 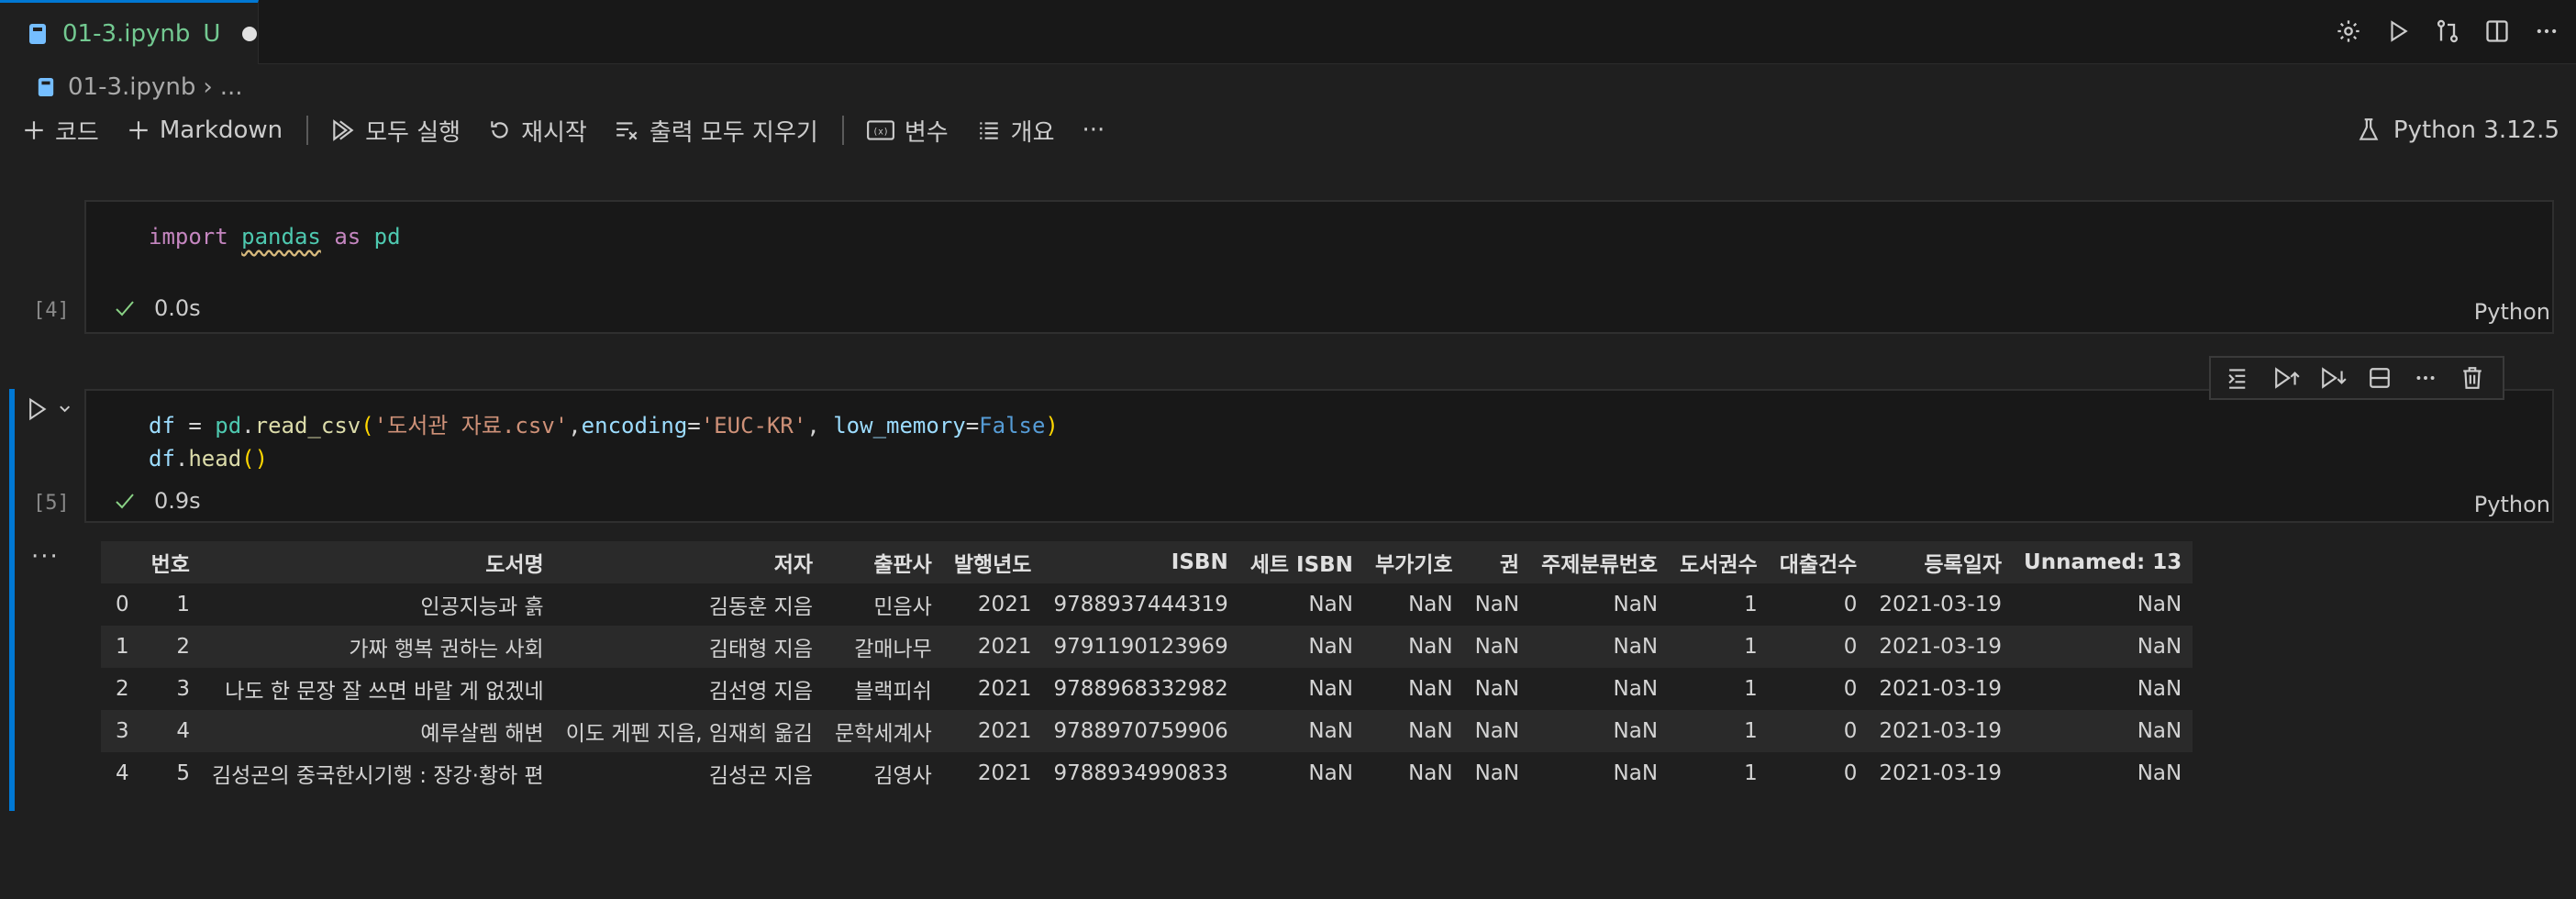 I want to click on more-actions-icon, so click(x=2546, y=32).